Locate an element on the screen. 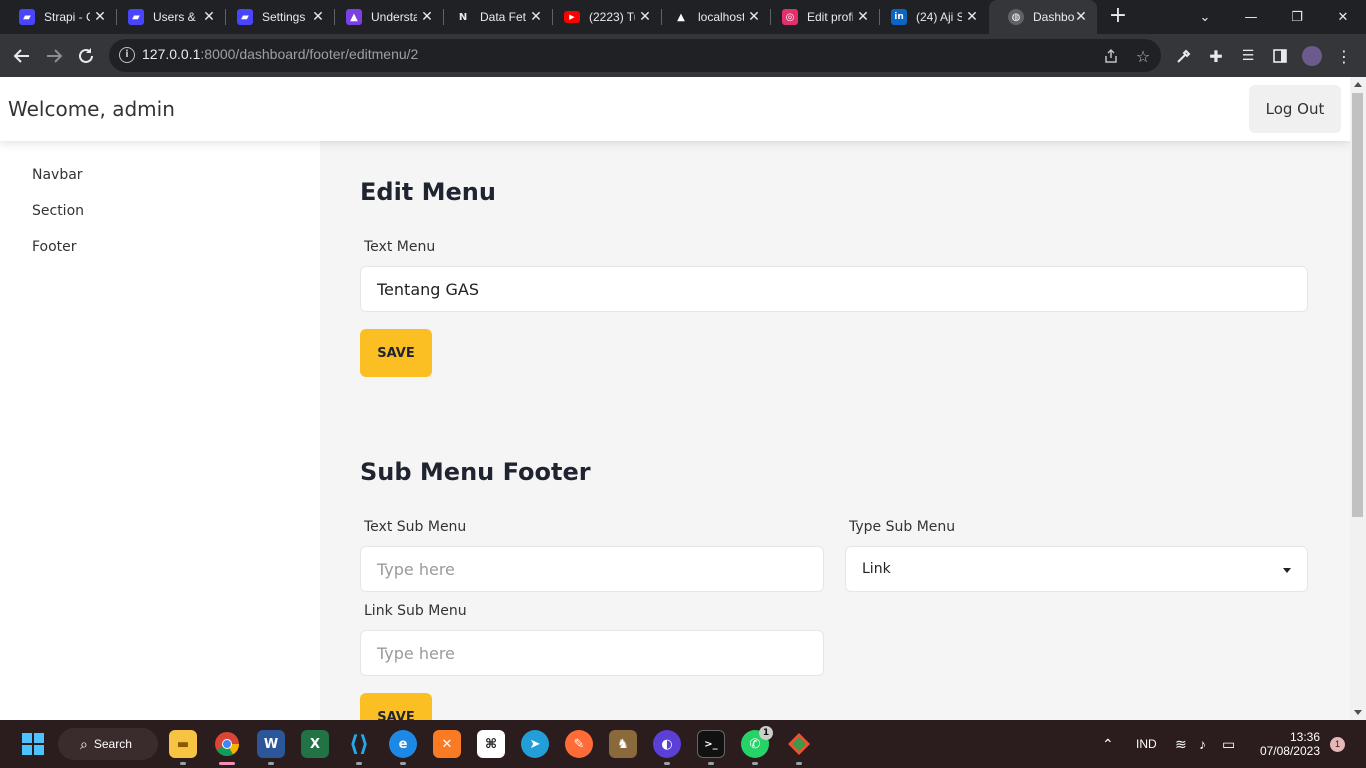 This screenshot has height=768, width=1366. sidebar-item-navbar: Navbar is located at coordinates (57, 175).